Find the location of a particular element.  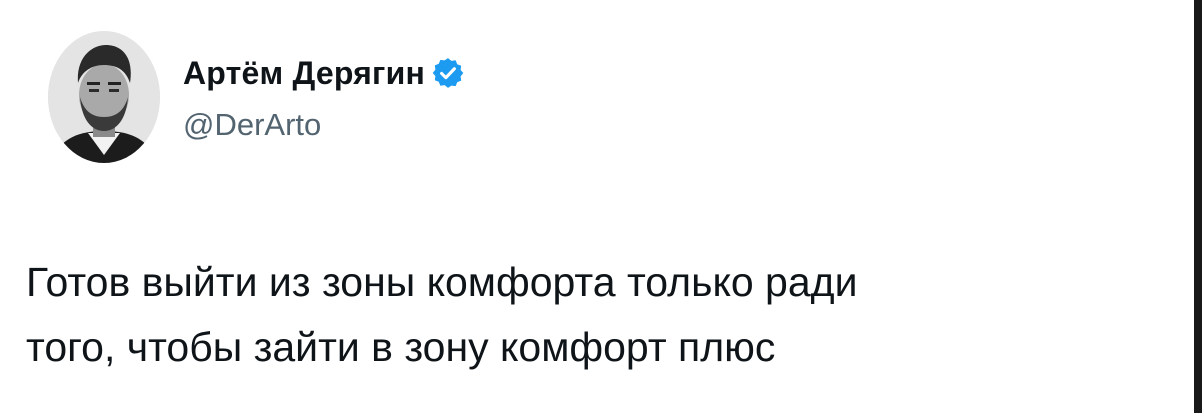

author-handle: @DerArto is located at coordinates (252, 125).